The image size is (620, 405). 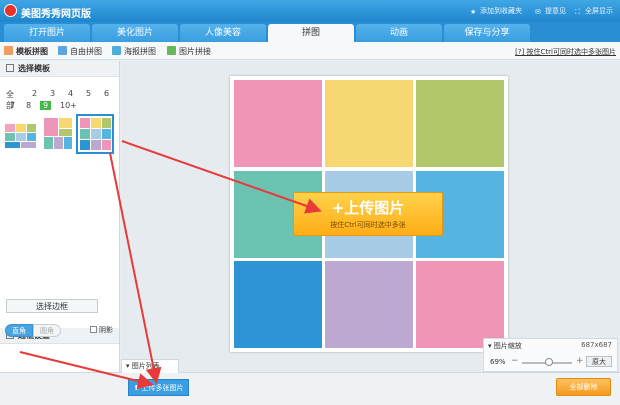 What do you see at coordinates (93, 329) in the screenshot?
I see `checkbox-icon` at bounding box center [93, 329].